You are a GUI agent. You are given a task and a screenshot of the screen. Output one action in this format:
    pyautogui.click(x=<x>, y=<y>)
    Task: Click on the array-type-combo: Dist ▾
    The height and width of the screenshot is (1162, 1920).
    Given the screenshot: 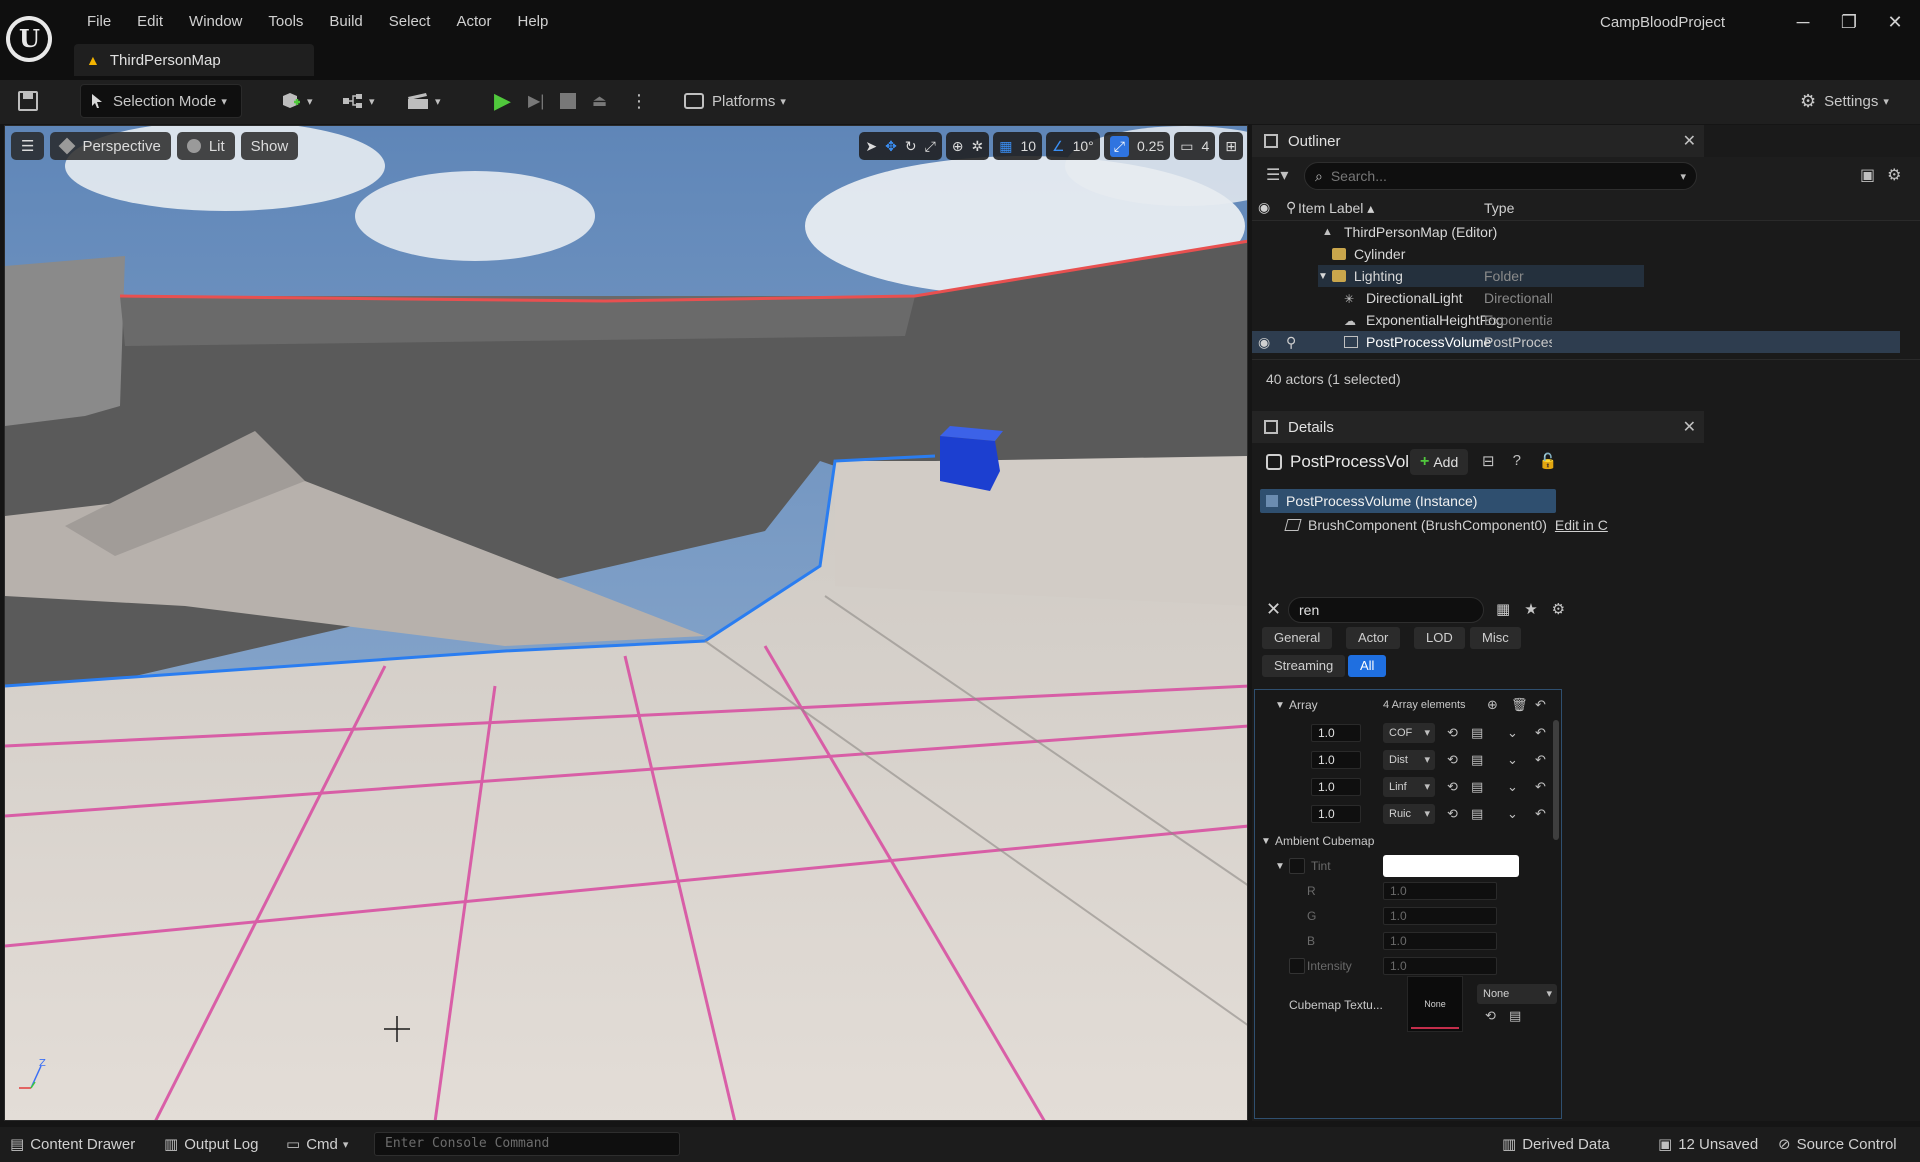 What is the action you would take?
    pyautogui.click(x=1409, y=760)
    